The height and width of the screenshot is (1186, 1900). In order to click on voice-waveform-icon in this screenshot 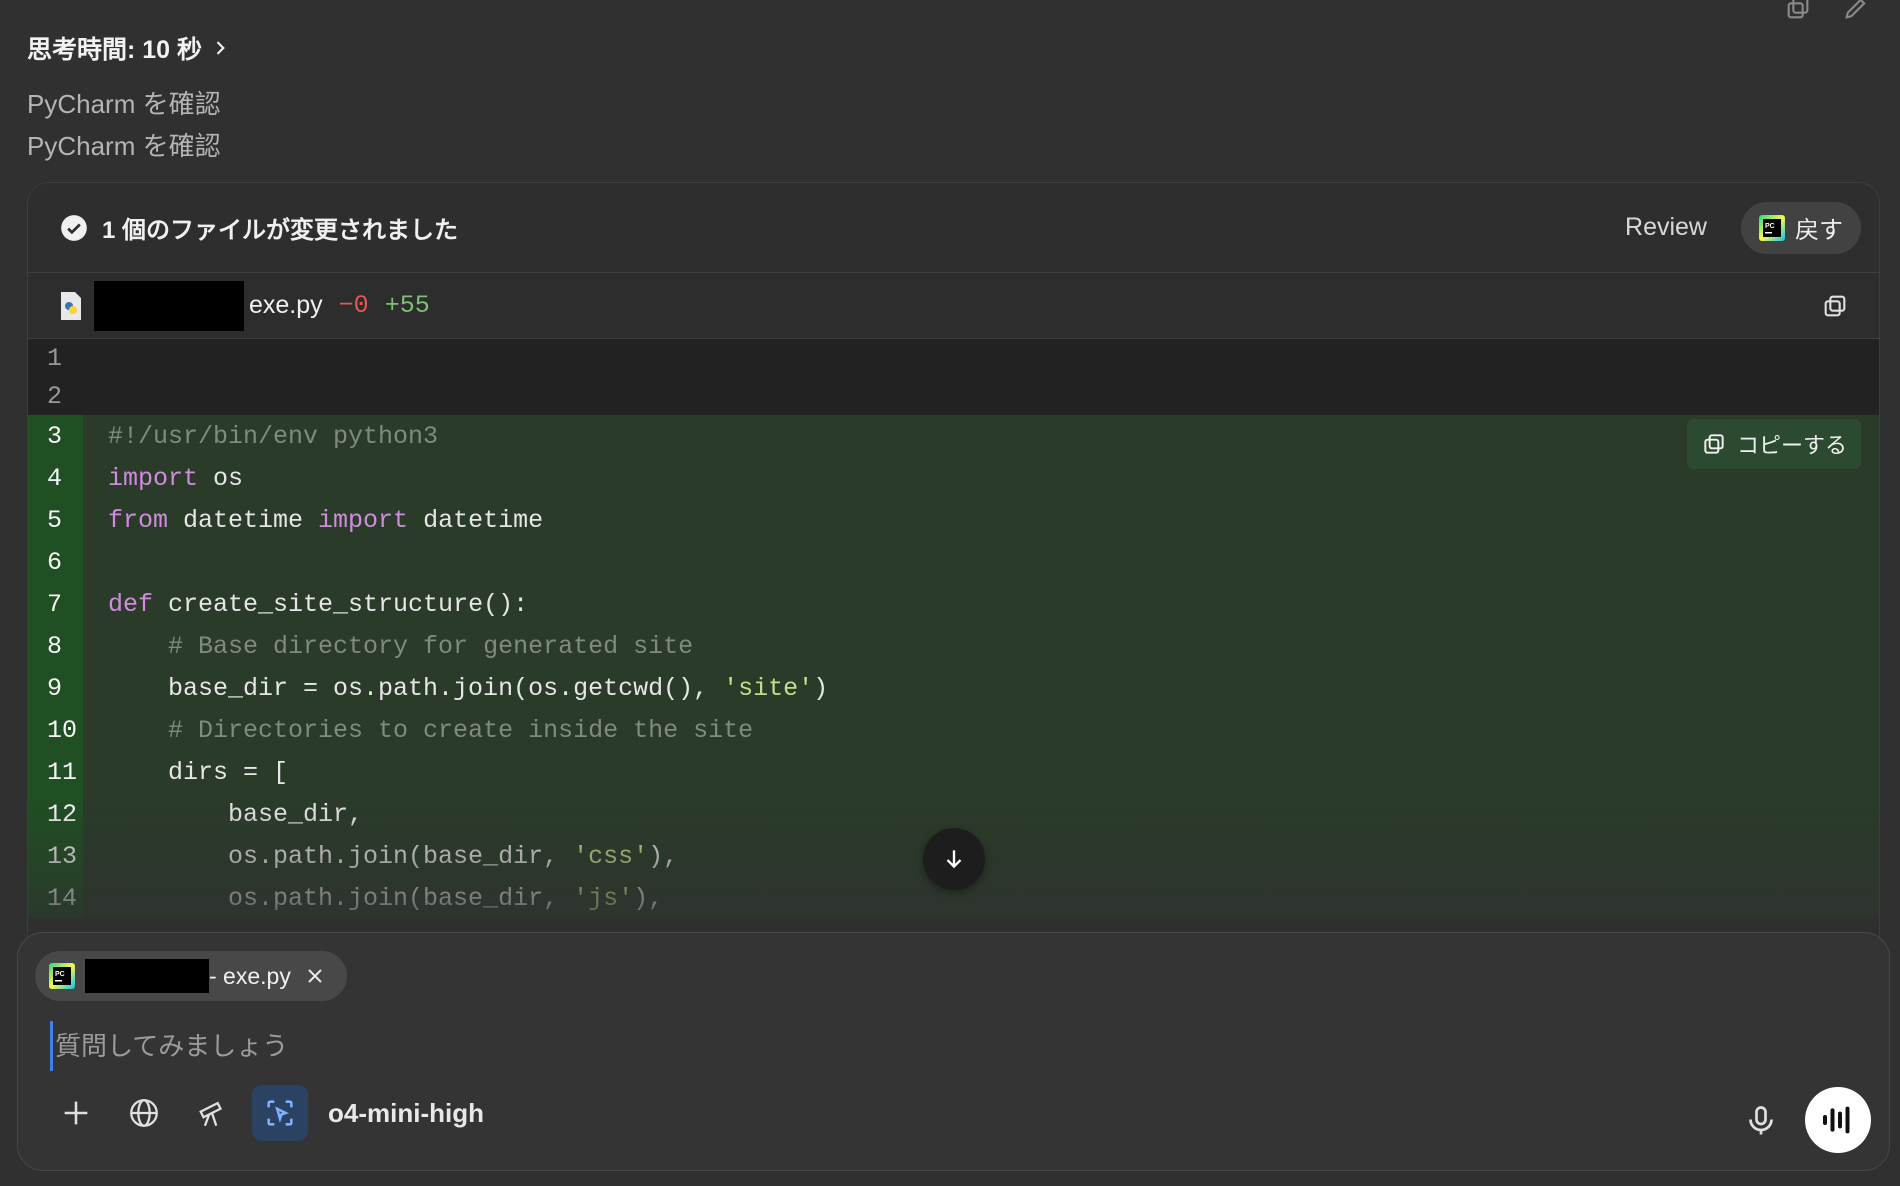, I will do `click(1836, 1120)`.